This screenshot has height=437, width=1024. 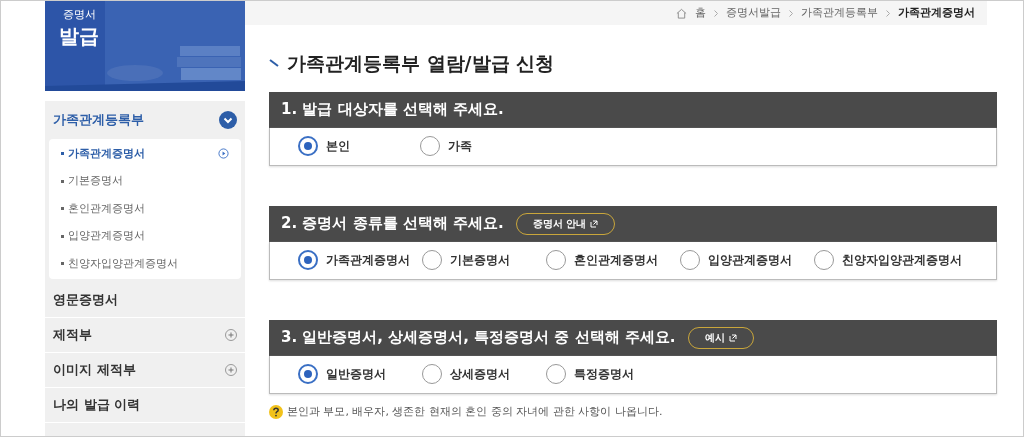 I want to click on title-mark-icon, so click(x=274, y=63).